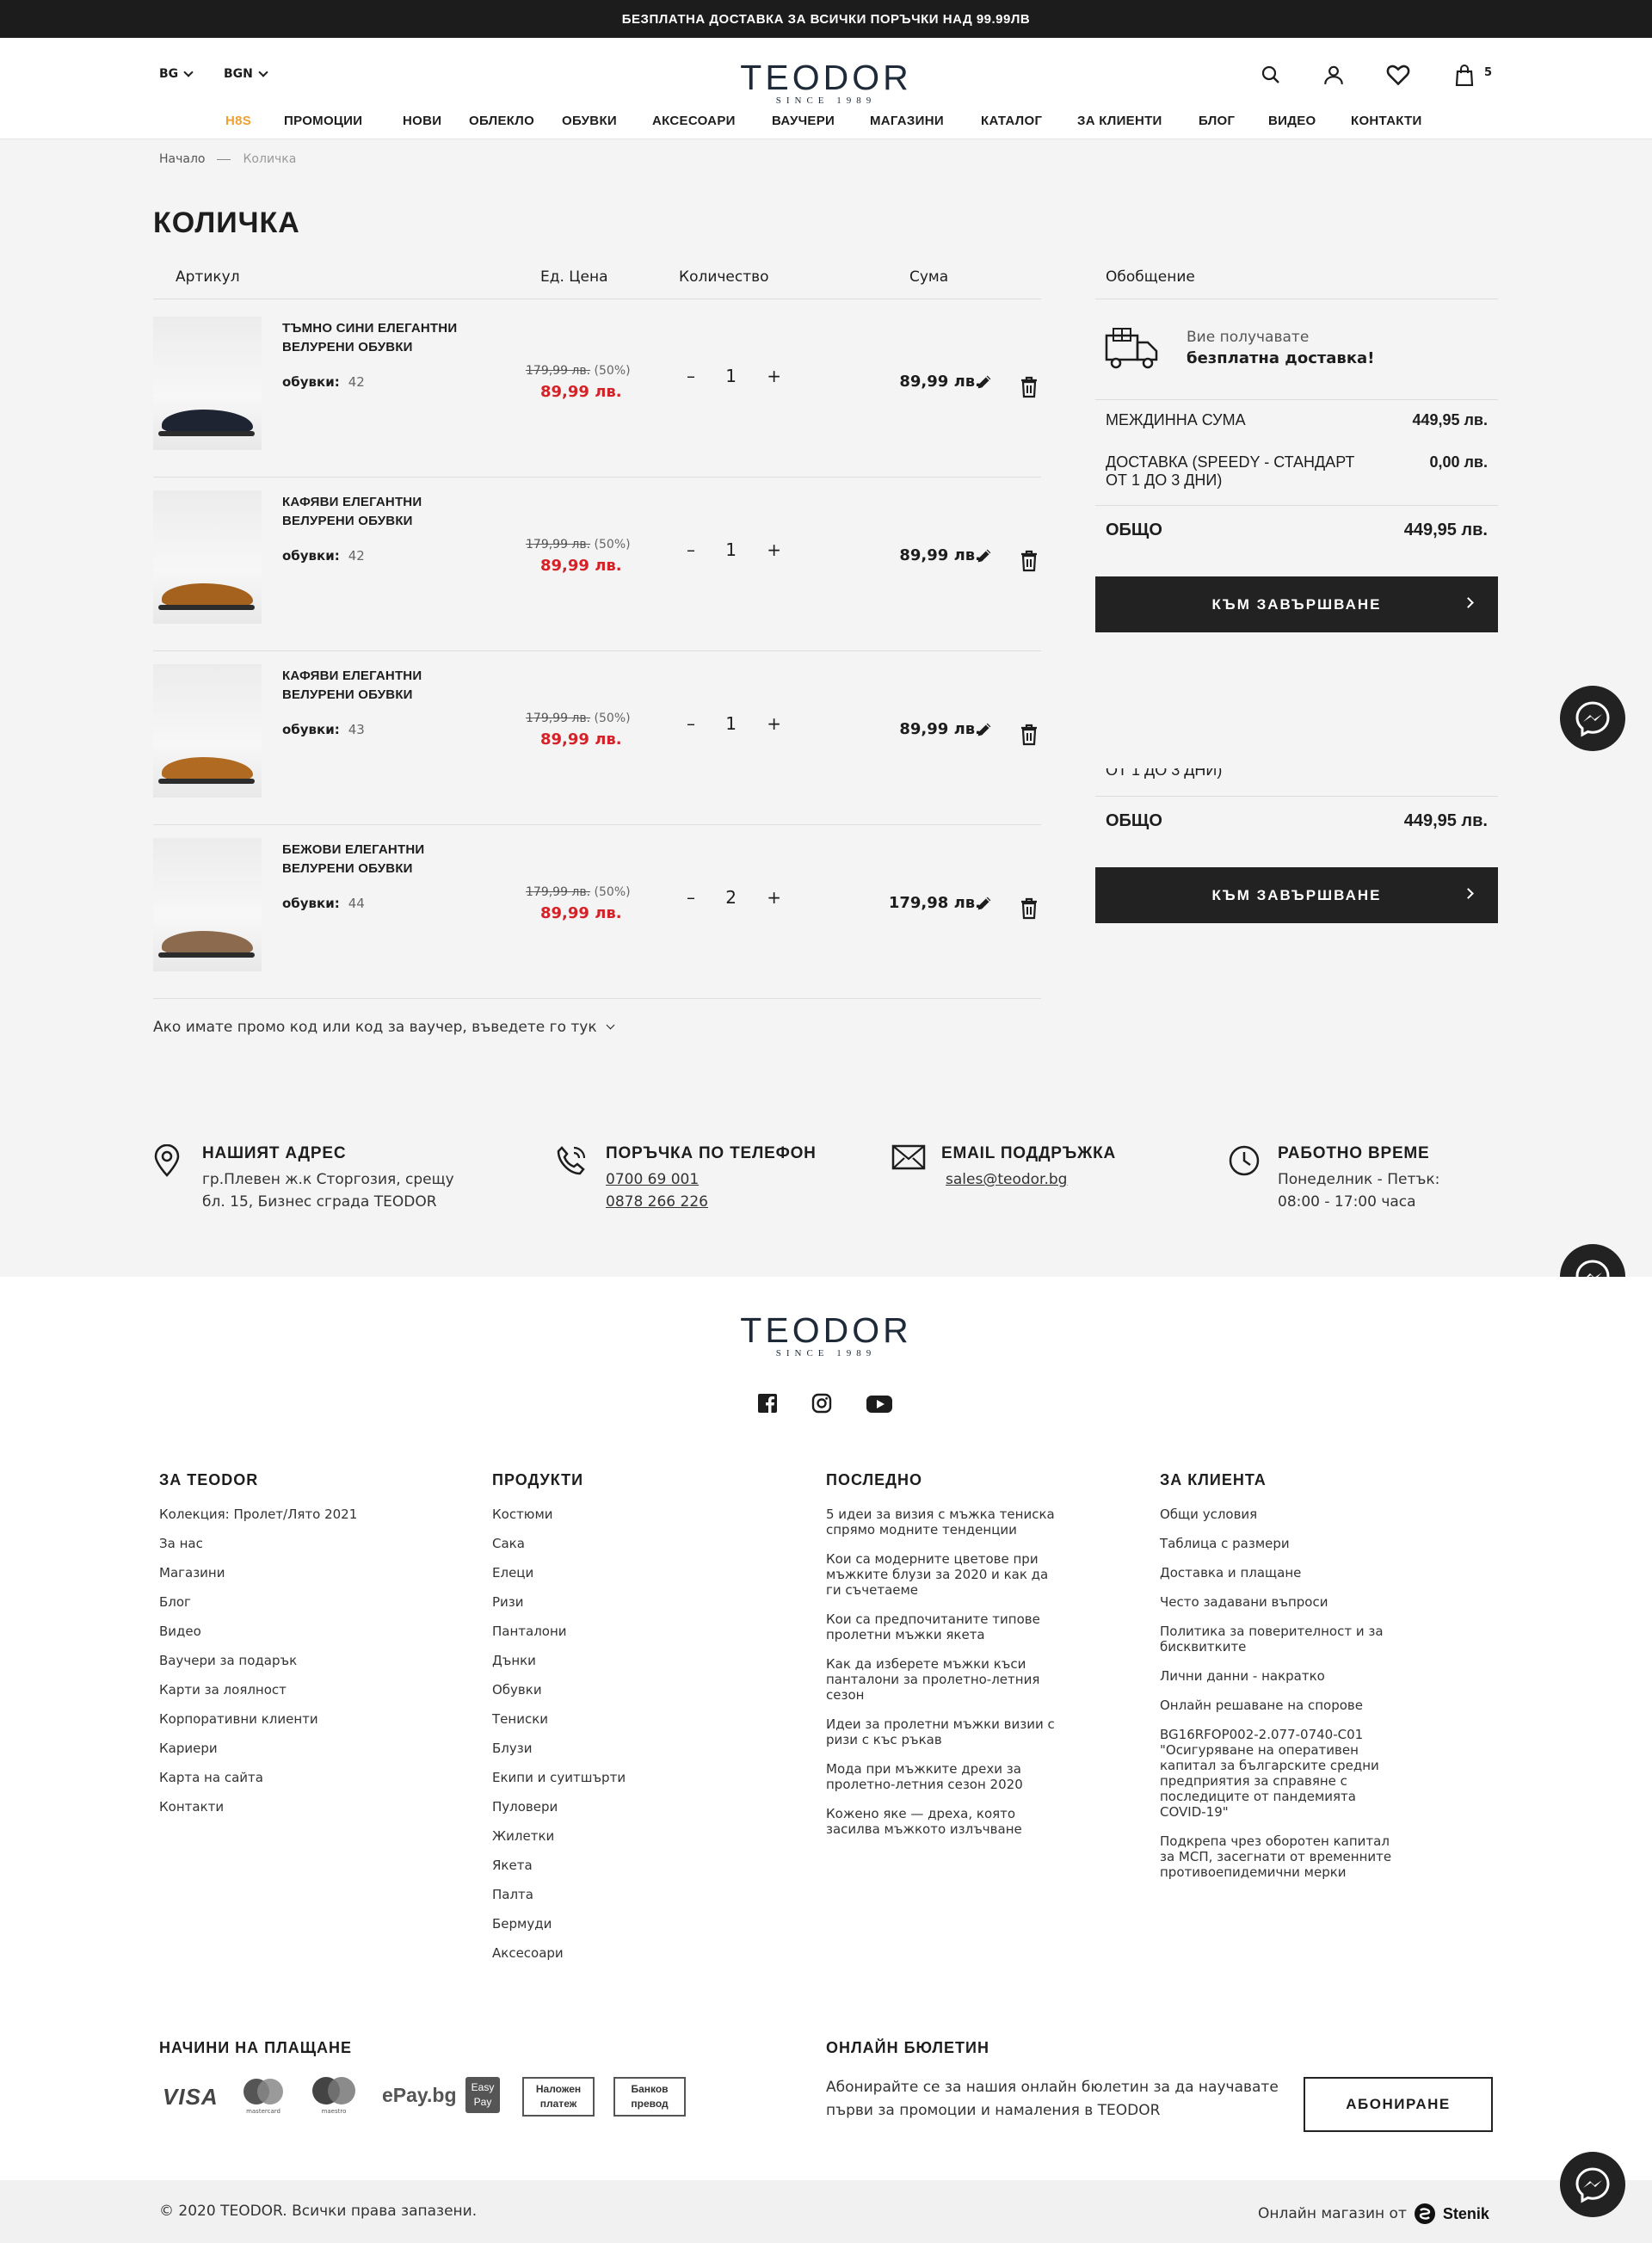 The height and width of the screenshot is (2243, 1652). Describe the element at coordinates (422, 121) in the screenshot. I see `nav-item-new: НОВИ` at that location.